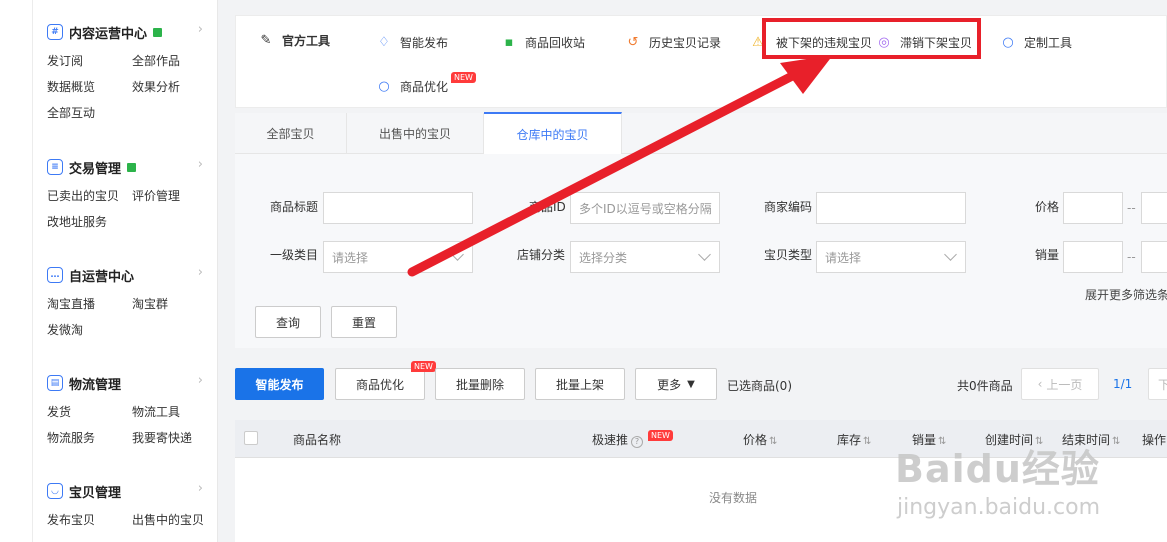 This screenshot has height=542, width=1167. I want to click on sidebar-item: 出售中的宝贝, so click(174, 519).